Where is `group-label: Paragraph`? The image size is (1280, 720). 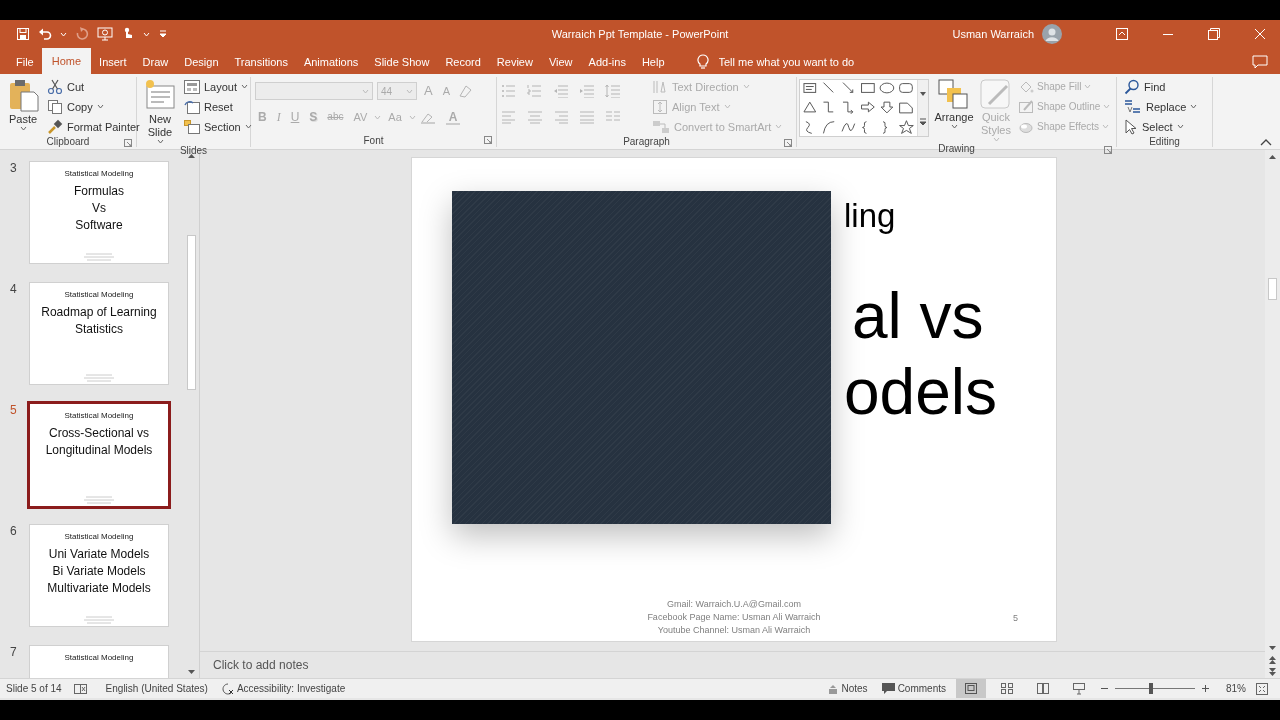
group-label: Paragraph is located at coordinates (646, 141).